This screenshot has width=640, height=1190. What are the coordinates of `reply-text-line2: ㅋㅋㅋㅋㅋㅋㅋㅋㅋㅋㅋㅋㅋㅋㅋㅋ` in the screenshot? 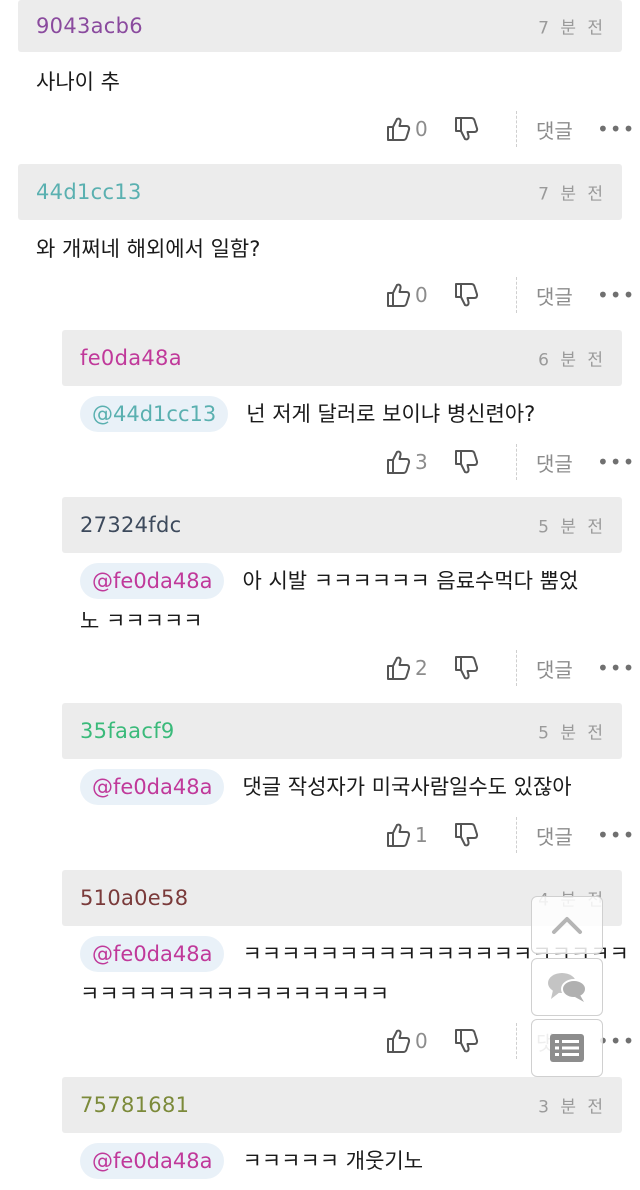 It's located at (235, 994).